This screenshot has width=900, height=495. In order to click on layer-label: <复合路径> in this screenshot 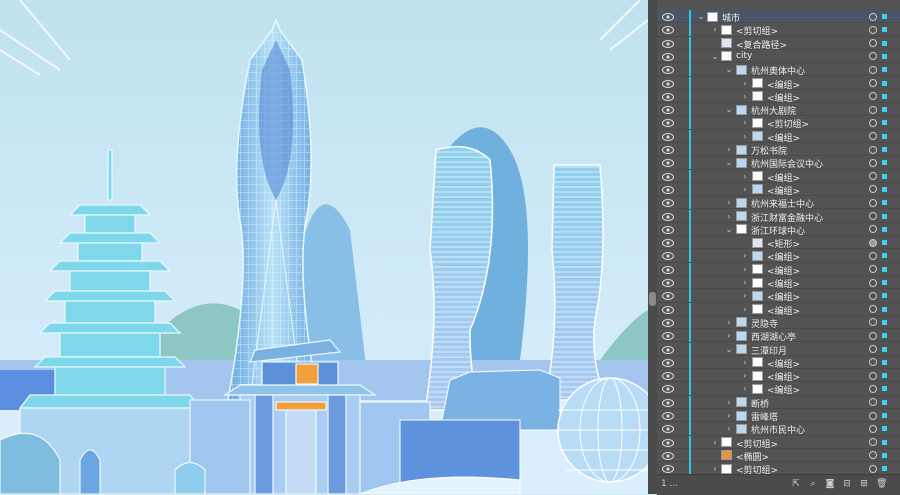, I will do `click(761, 44)`.